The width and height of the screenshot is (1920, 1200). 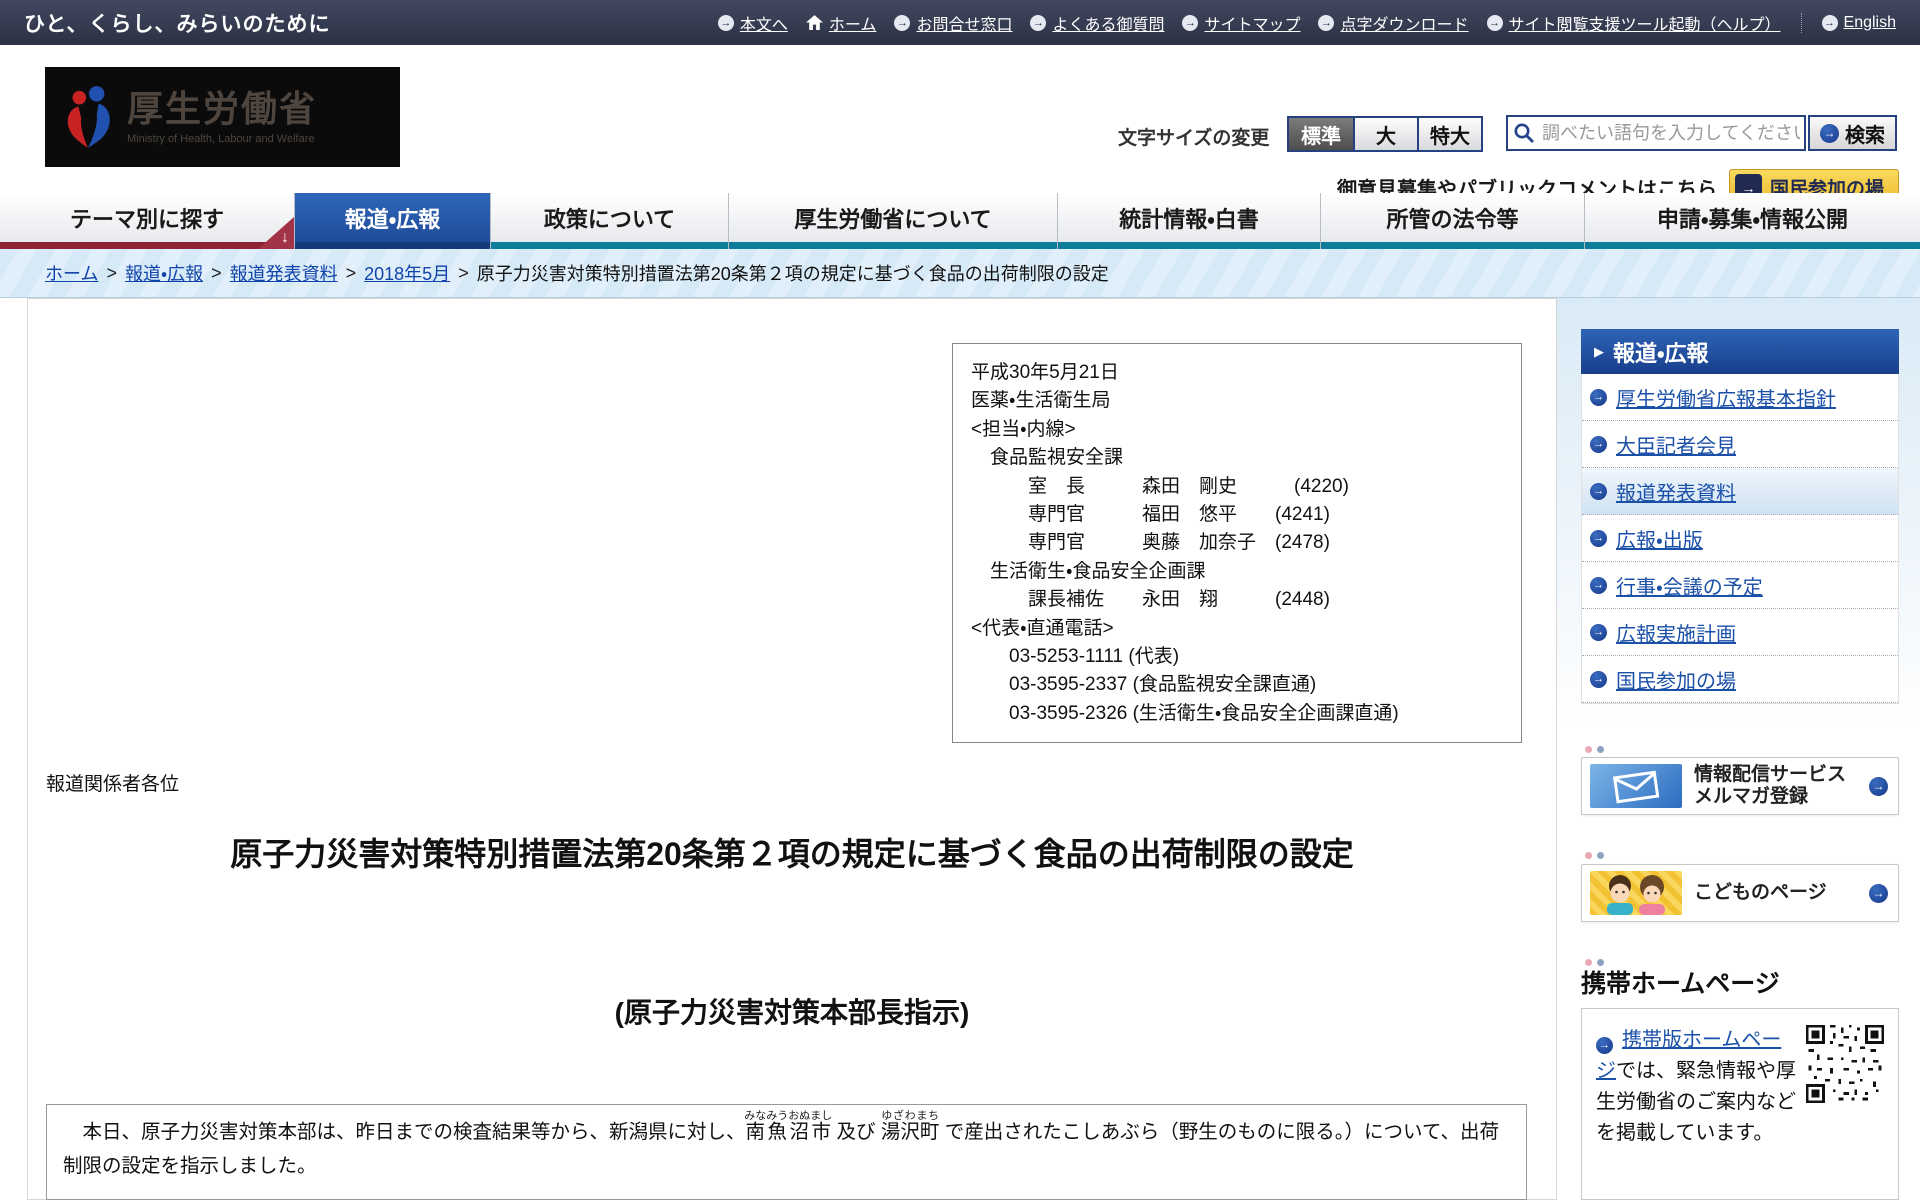 What do you see at coordinates (1097, 23) in the screenshot?
I see `link-faq: よくある御質問` at bounding box center [1097, 23].